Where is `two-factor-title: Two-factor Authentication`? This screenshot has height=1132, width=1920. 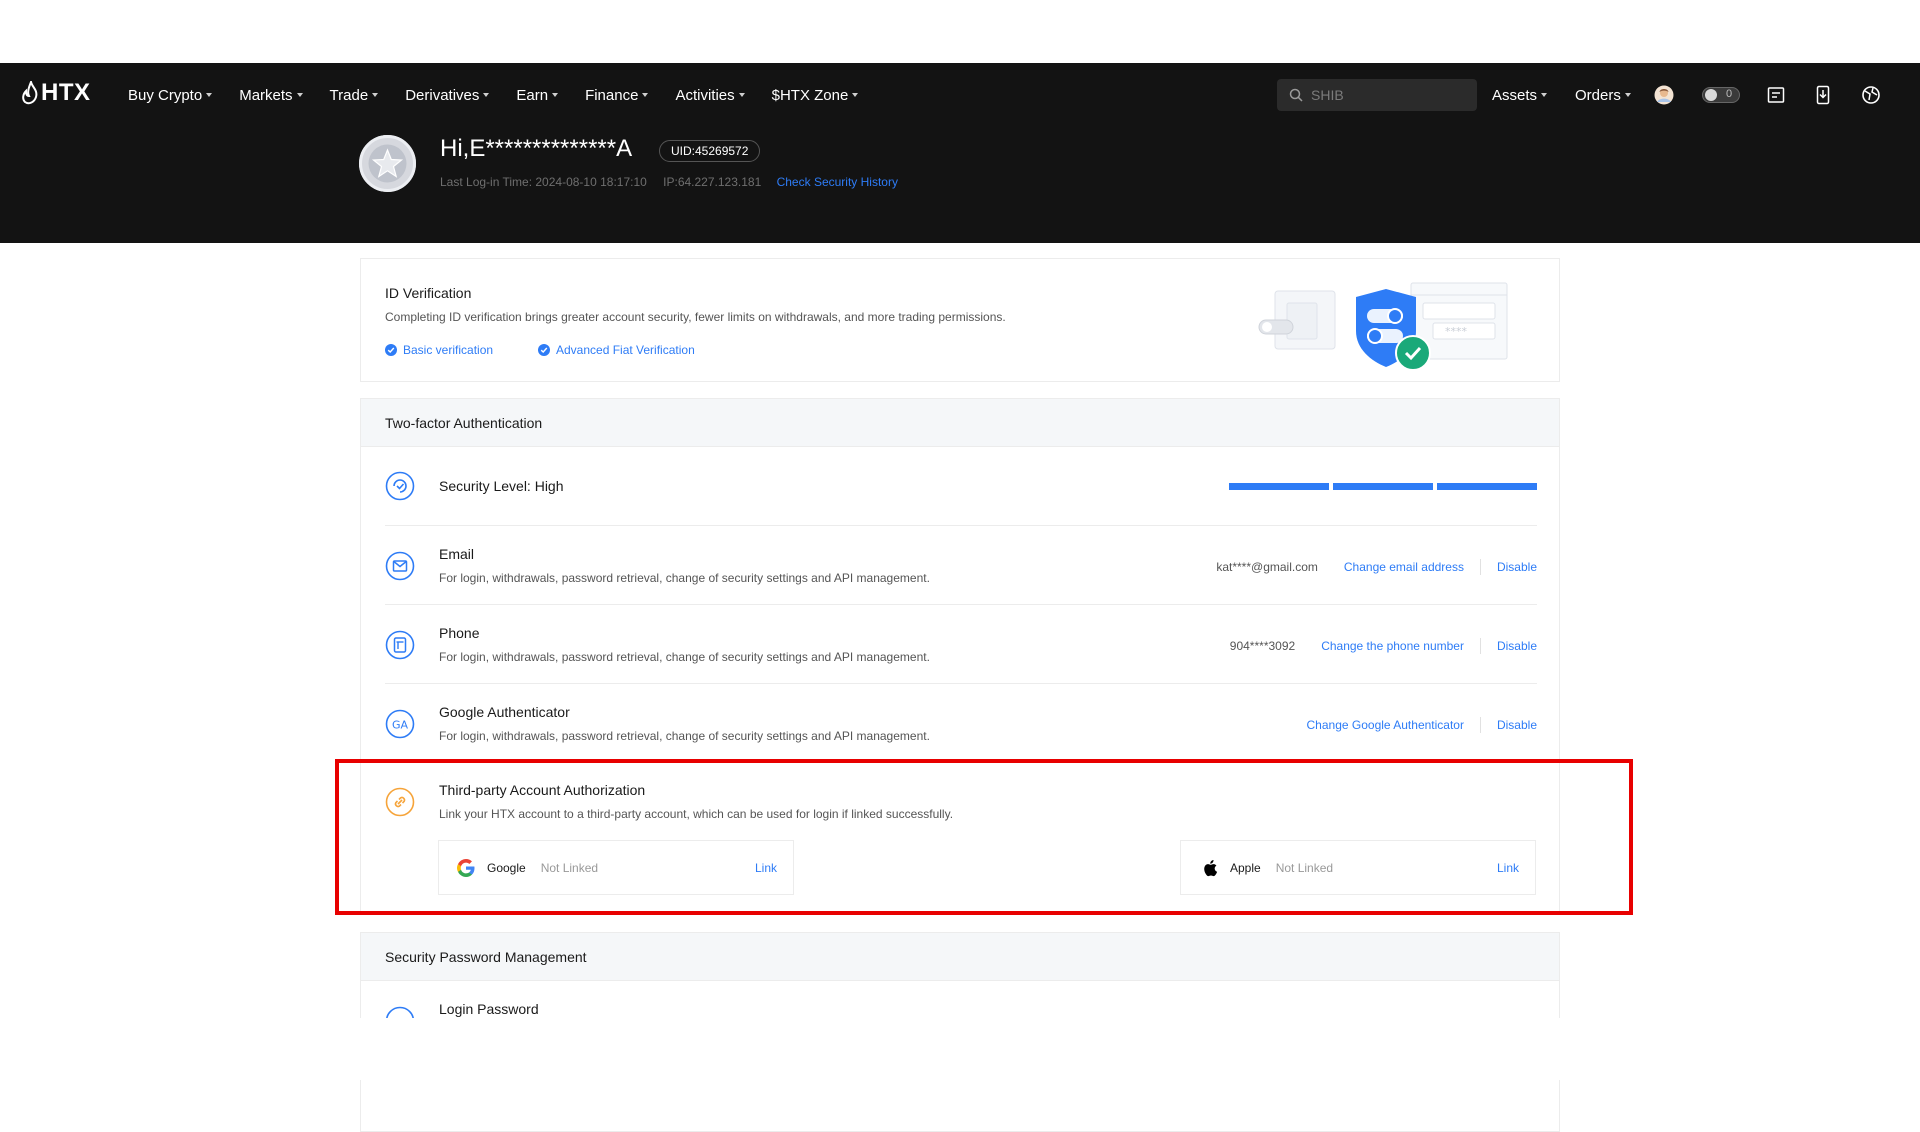 two-factor-title: Two-factor Authentication is located at coordinates (464, 423).